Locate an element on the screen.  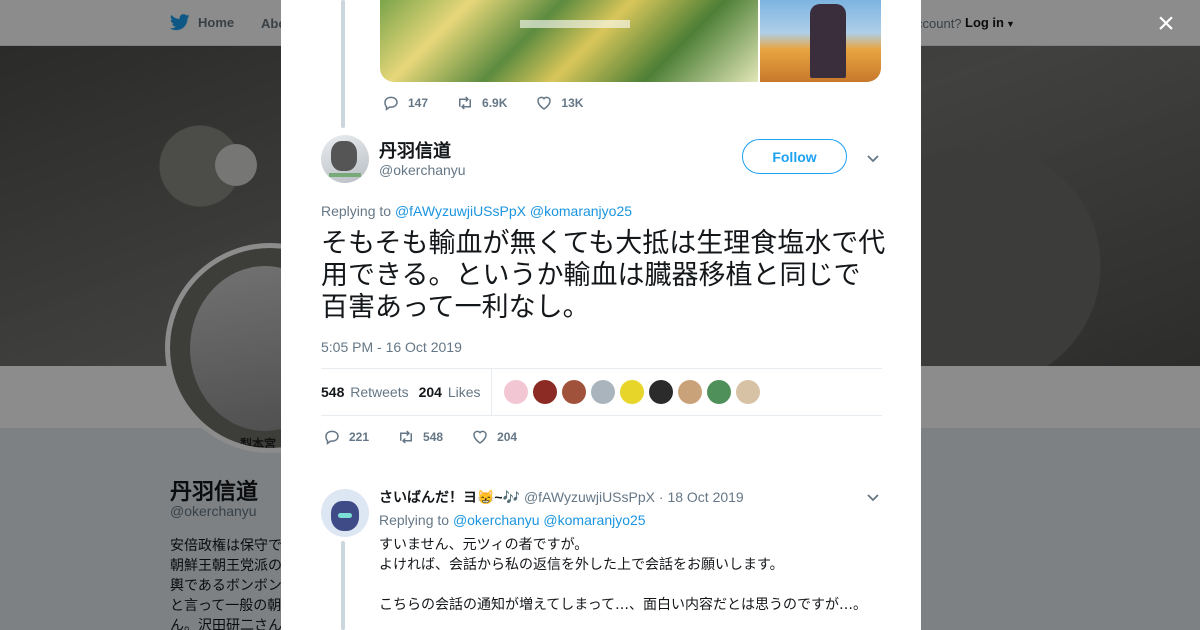
retweet-count: 548 is located at coordinates (433, 437).